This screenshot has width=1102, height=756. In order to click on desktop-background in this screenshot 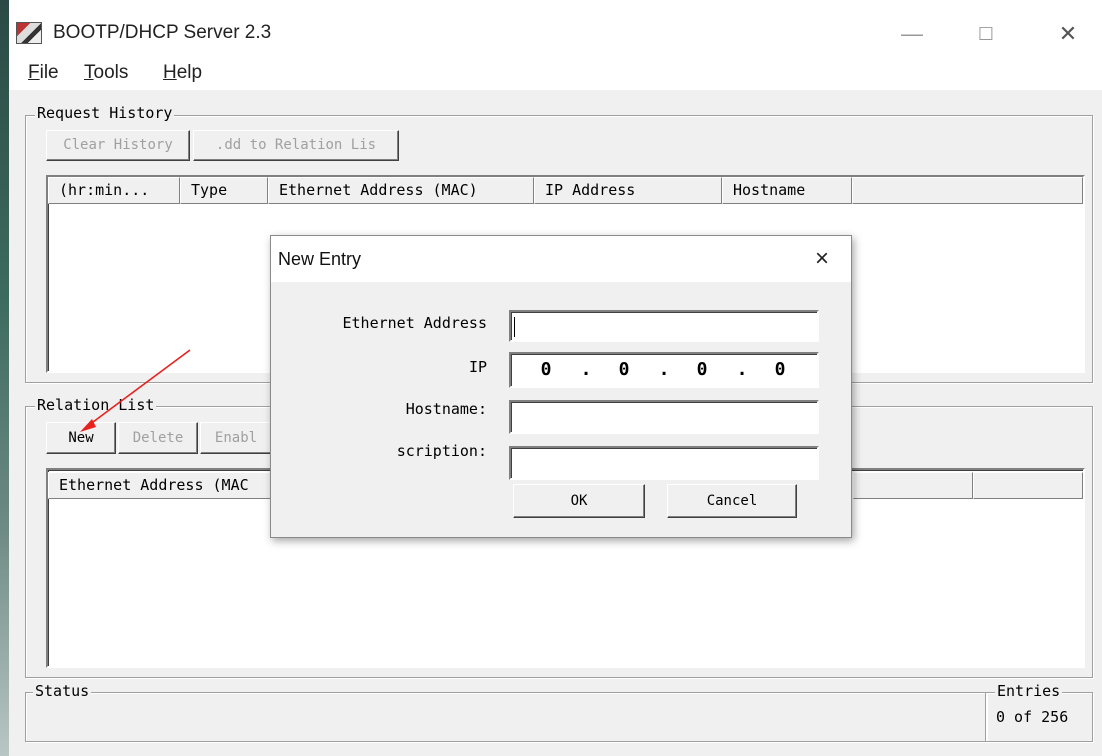, I will do `click(4, 378)`.